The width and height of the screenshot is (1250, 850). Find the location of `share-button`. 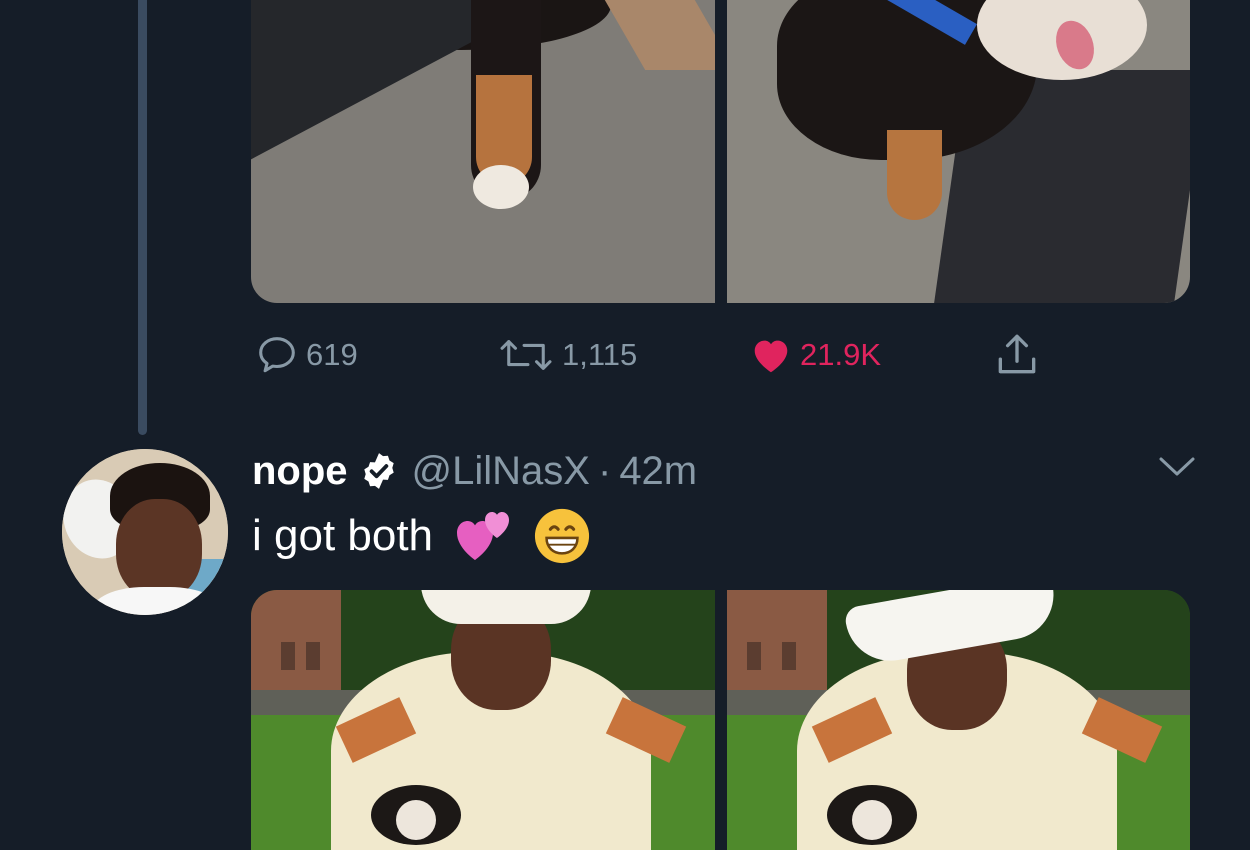

share-button is located at coordinates (1017, 355).